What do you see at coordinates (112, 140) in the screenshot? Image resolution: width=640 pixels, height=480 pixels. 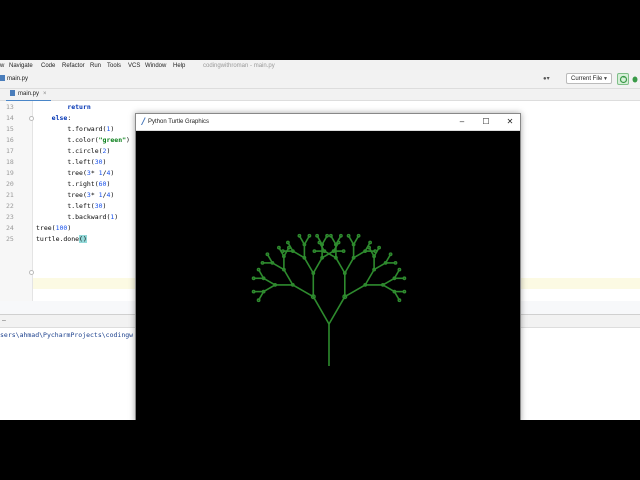 I see `code-token: "green"` at bounding box center [112, 140].